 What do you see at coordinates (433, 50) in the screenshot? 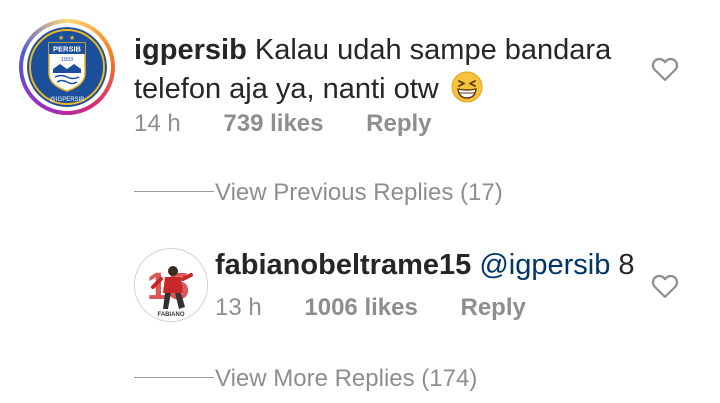
I see `comment-text-line1: Kalau udah sampe bandara` at bounding box center [433, 50].